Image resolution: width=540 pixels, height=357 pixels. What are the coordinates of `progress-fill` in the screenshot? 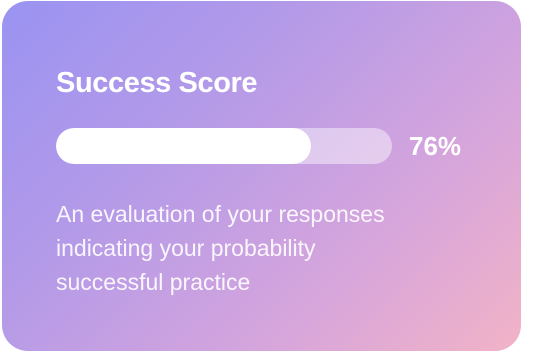 It's located at (183, 146).